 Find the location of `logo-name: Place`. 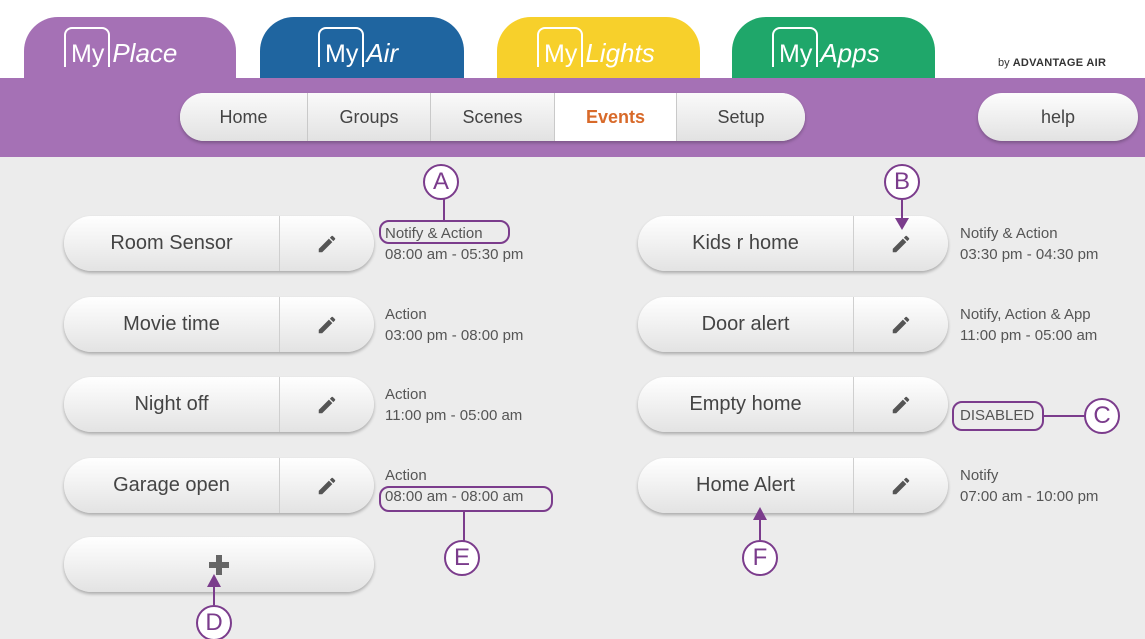

logo-name: Place is located at coordinates (145, 53).